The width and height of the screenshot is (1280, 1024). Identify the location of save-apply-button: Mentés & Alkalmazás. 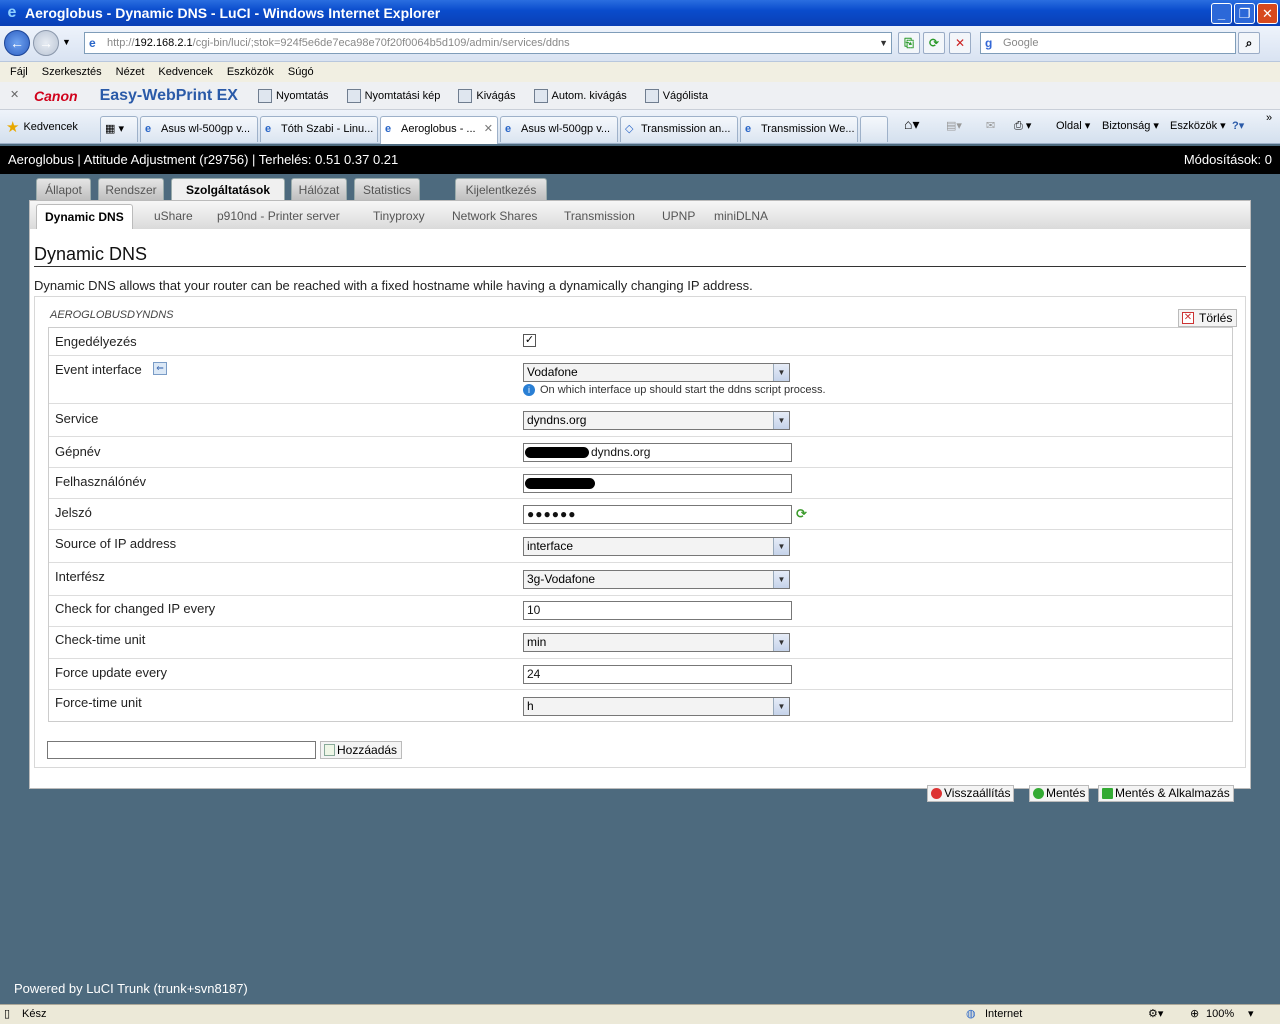
(1166, 793).